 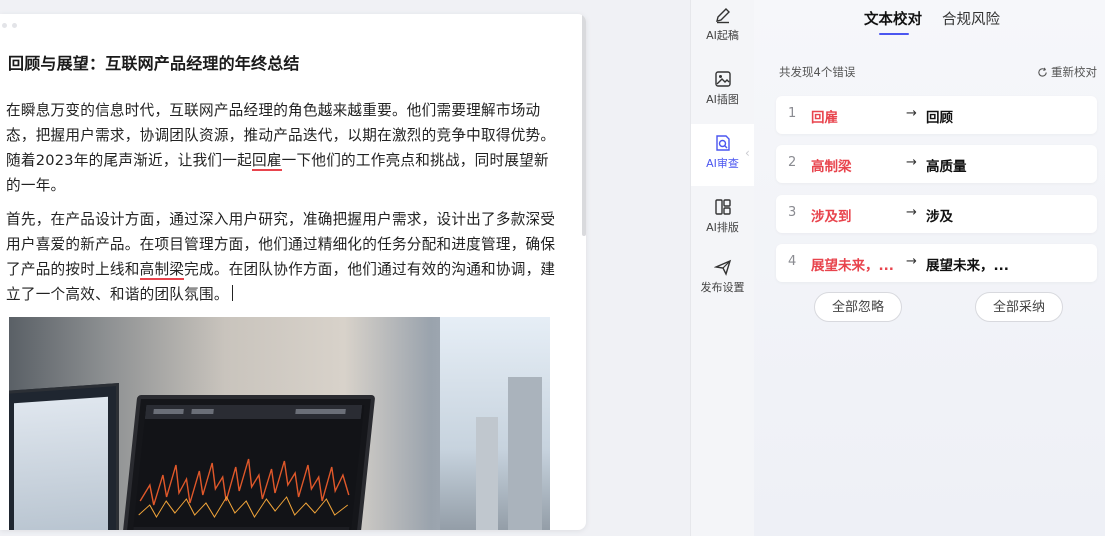 I want to click on rail-item-label: AI起稿, so click(x=722, y=35).